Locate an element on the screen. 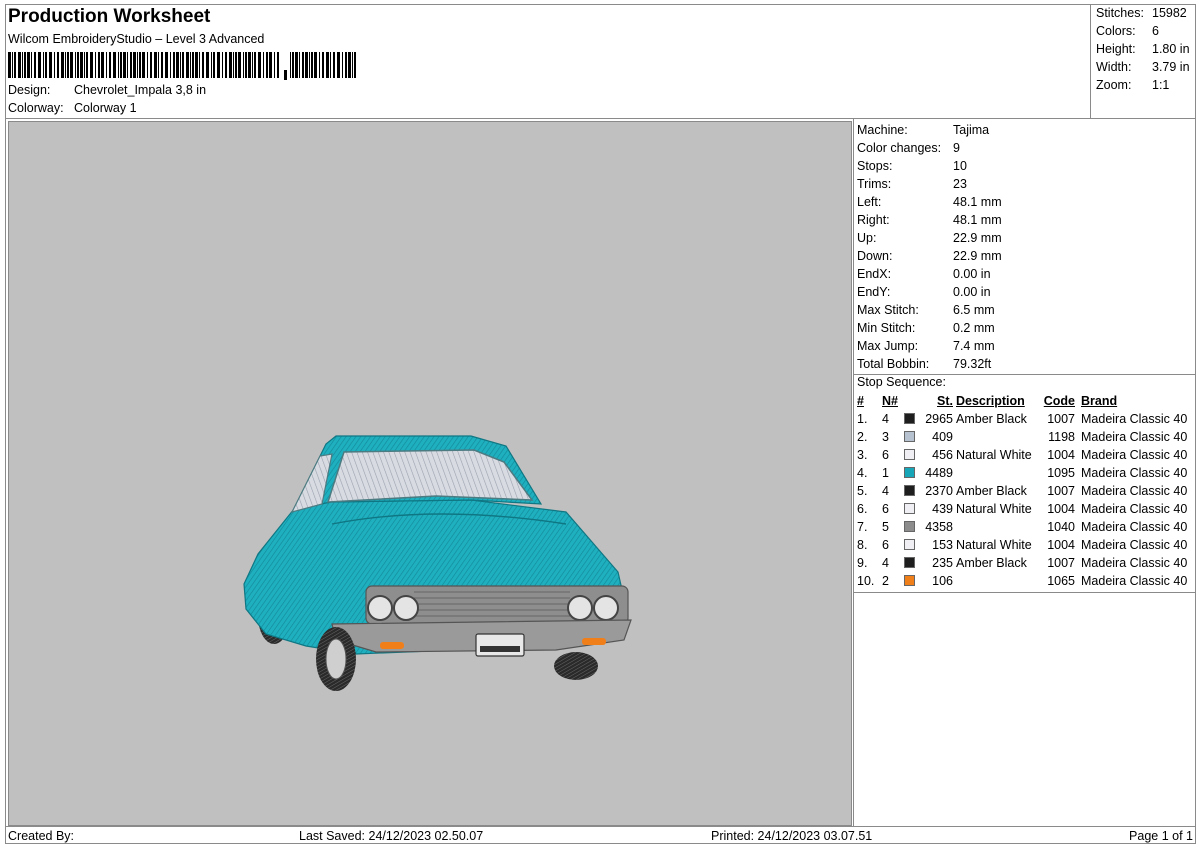 The width and height of the screenshot is (1200, 848). row-number: 8. is located at coordinates (862, 545).